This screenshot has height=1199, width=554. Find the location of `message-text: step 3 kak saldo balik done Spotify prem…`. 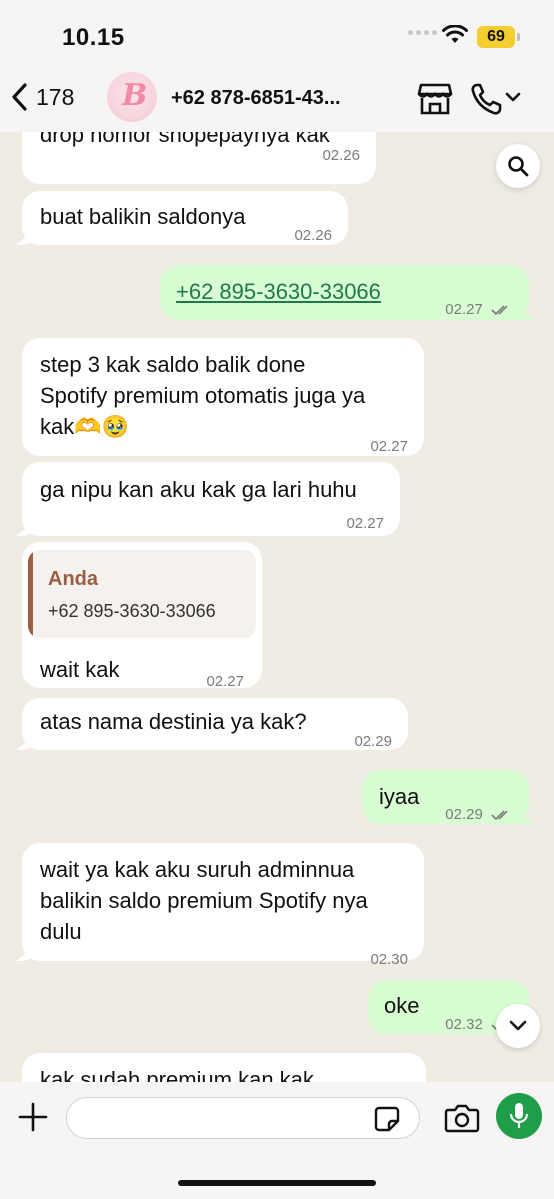

message-text: step 3 kak saldo balik done Spotify prem… is located at coordinates (203, 395).